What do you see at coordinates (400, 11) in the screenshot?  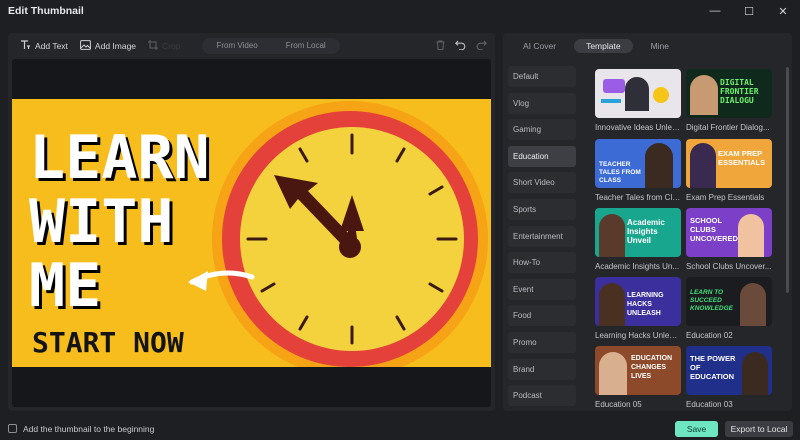 I see `title-bar: Edit Thumbnail — ☐ ✕` at bounding box center [400, 11].